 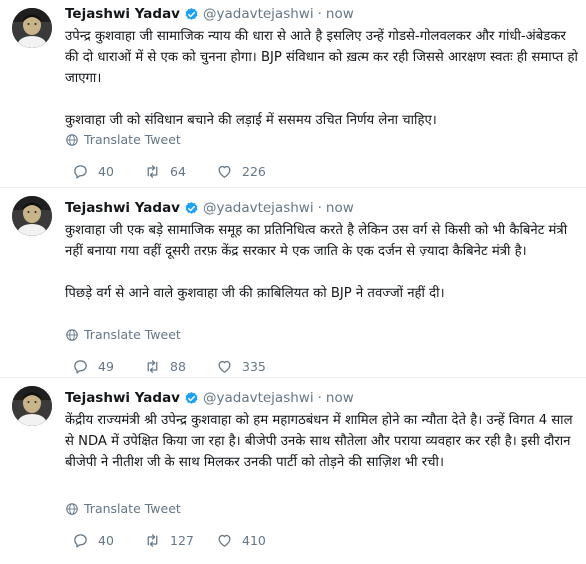 I want to click on reply-count: 49, so click(x=106, y=366).